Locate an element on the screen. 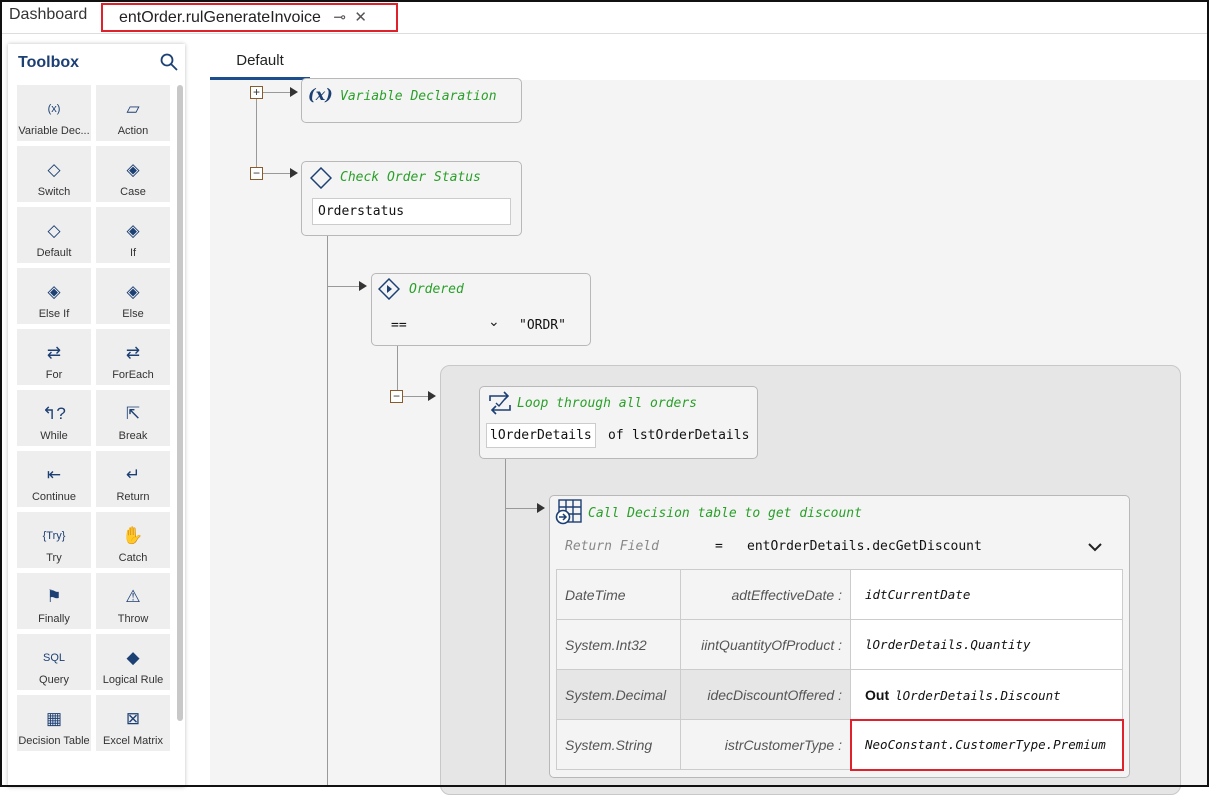 The image size is (1209, 795). toolbox-title: Toolbox is located at coordinates (49, 62).